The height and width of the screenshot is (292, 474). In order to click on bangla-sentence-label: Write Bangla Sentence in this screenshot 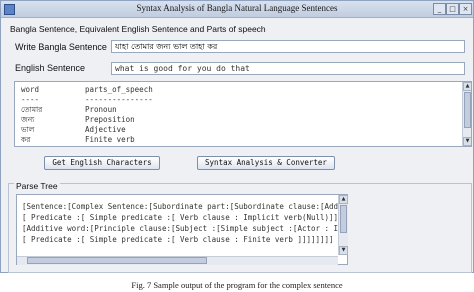, I will do `click(61, 47)`.